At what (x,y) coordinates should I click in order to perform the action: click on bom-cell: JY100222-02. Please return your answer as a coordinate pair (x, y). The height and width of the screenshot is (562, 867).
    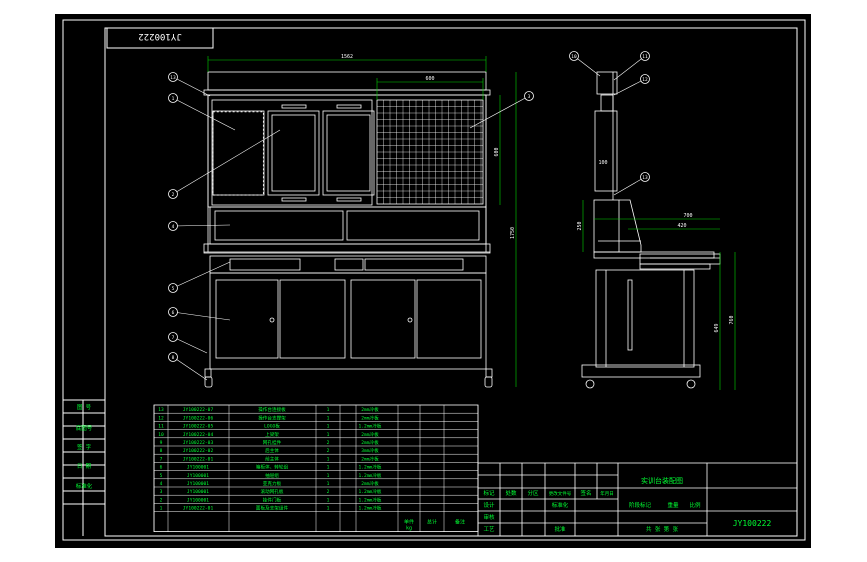
    Looking at the image, I should click on (198, 451).